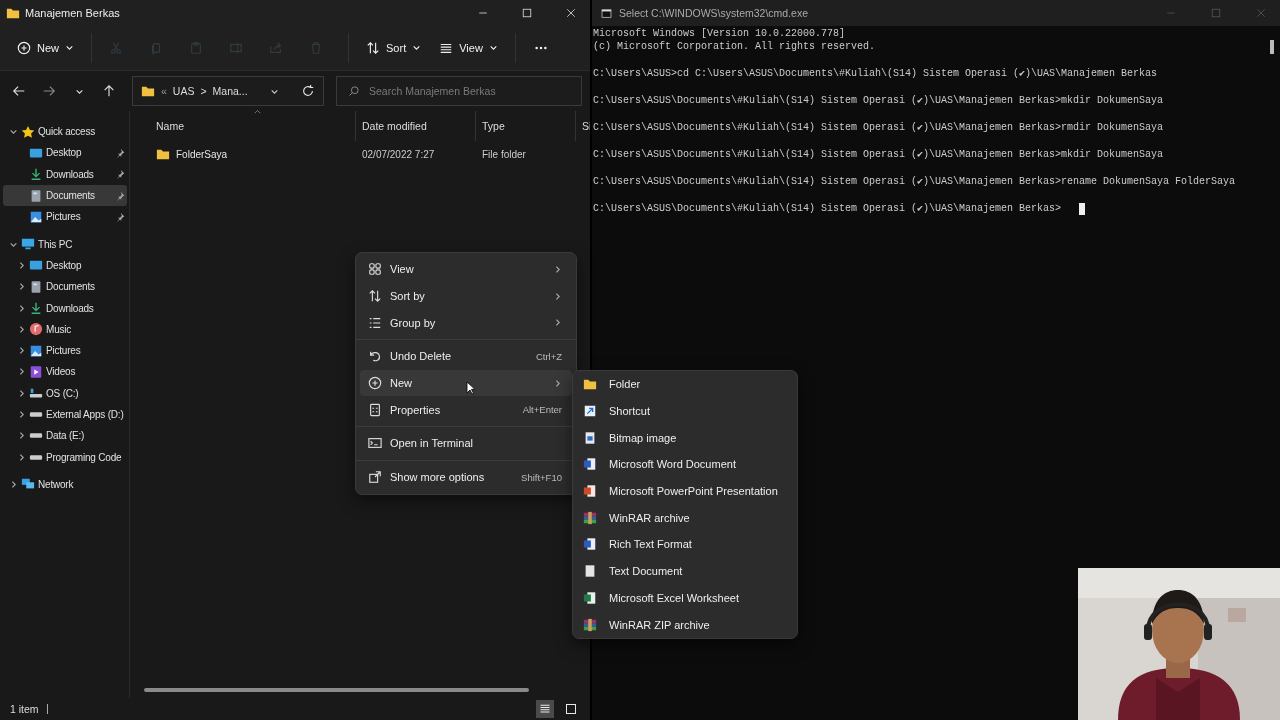 Image resolution: width=1280 pixels, height=720 pixels. What do you see at coordinates (685, 411) in the screenshot?
I see `menu-item: Shortcut` at bounding box center [685, 411].